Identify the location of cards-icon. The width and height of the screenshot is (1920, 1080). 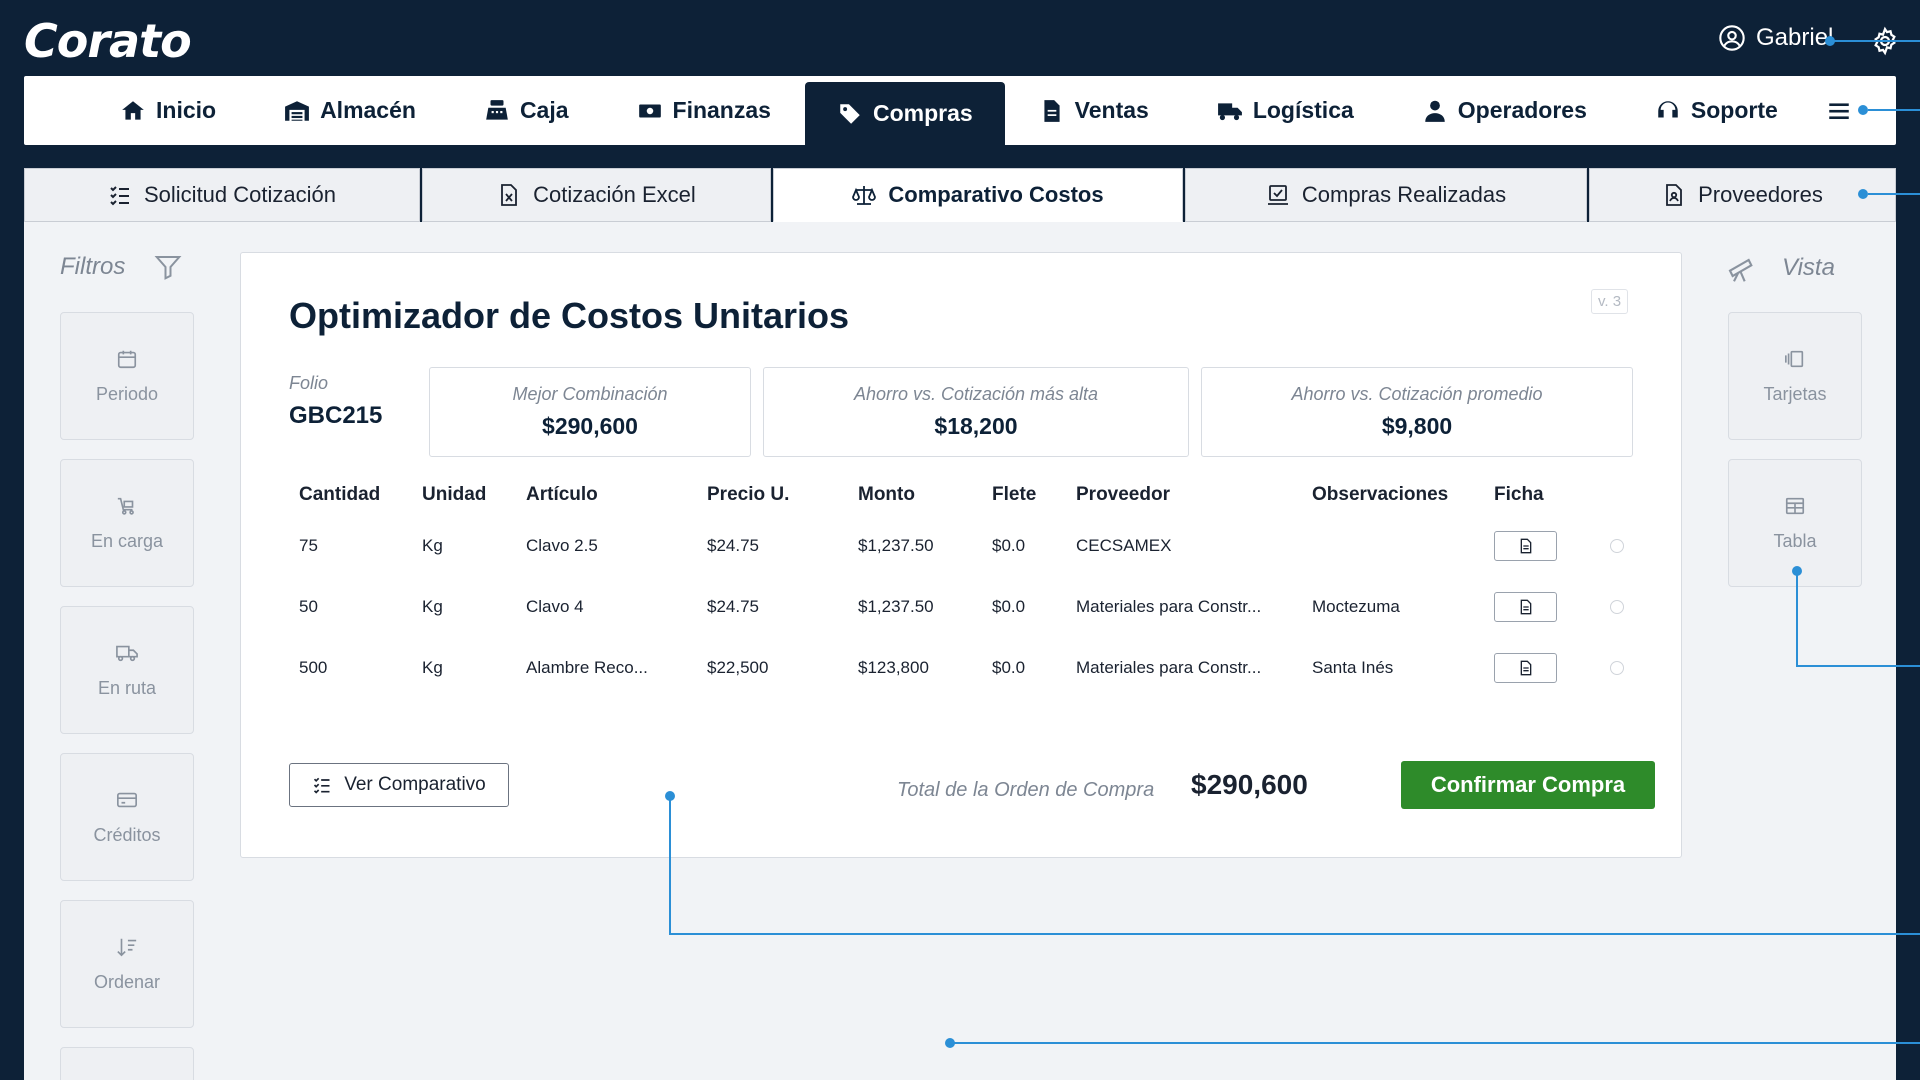
(1794, 358).